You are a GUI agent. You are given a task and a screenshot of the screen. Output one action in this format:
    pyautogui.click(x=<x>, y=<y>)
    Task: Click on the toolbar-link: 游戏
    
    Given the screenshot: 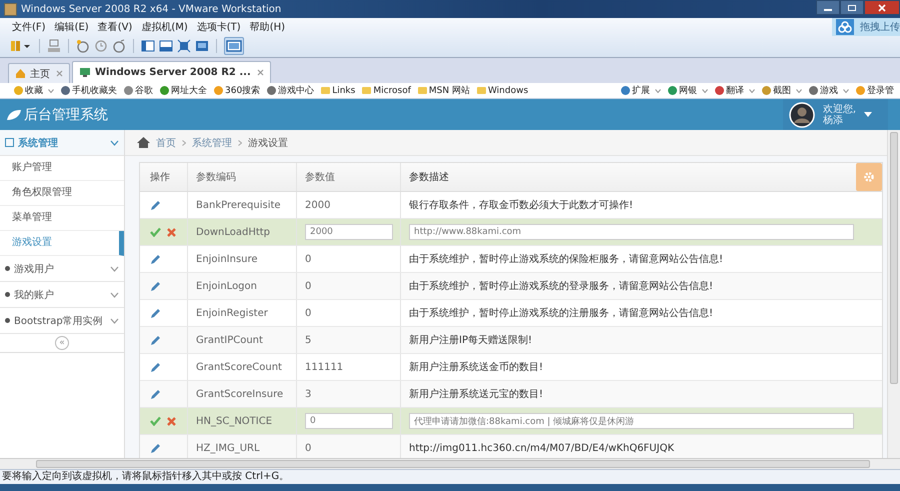 What is the action you would take?
    pyautogui.click(x=829, y=90)
    